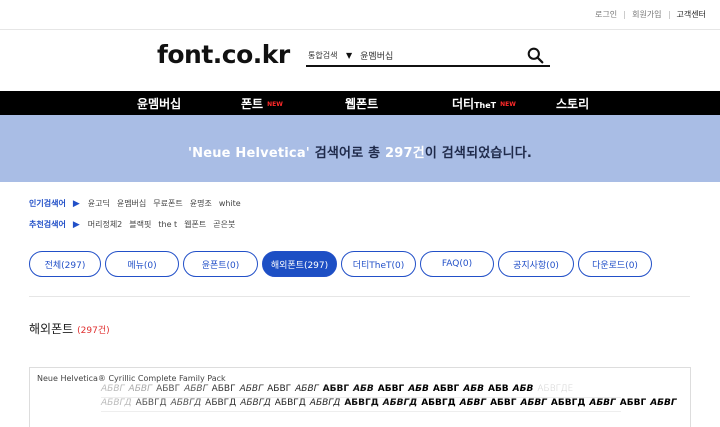 The height and width of the screenshot is (427, 720). I want to click on nav-item-label: 스토리, so click(573, 104).